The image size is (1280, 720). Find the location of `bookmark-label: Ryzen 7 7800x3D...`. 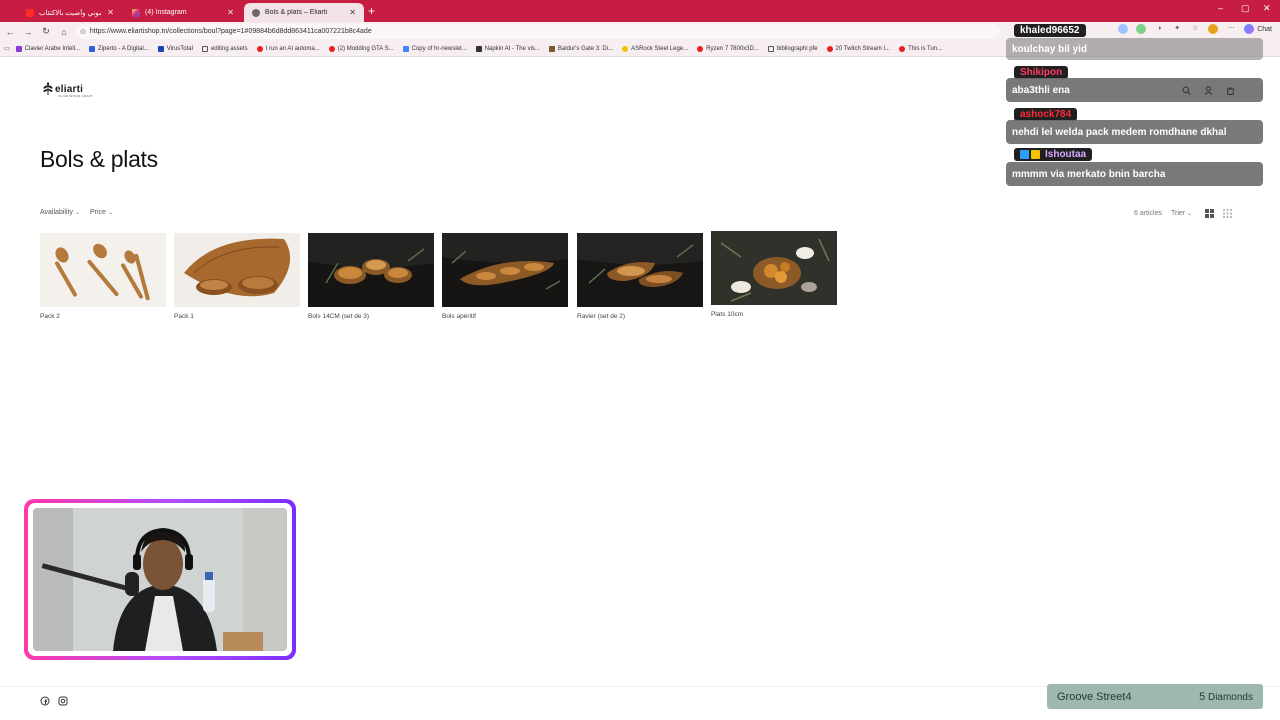

bookmark-label: Ryzen 7 7800x3D... is located at coordinates (732, 48).